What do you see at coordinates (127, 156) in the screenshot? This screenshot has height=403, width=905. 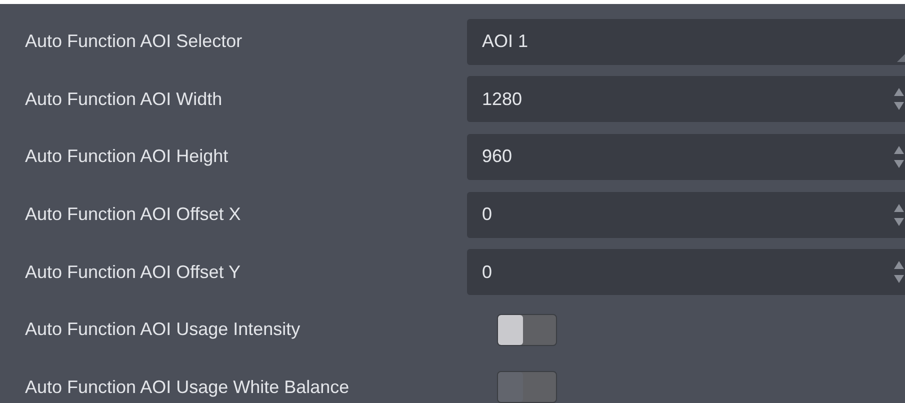 I see `property-label: Auto Function AOI Height` at bounding box center [127, 156].